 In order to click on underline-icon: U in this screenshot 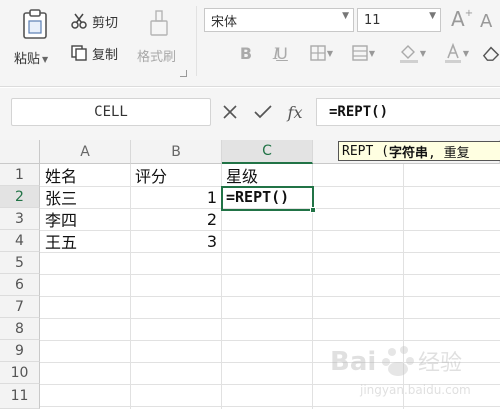, I will do `click(282, 53)`.